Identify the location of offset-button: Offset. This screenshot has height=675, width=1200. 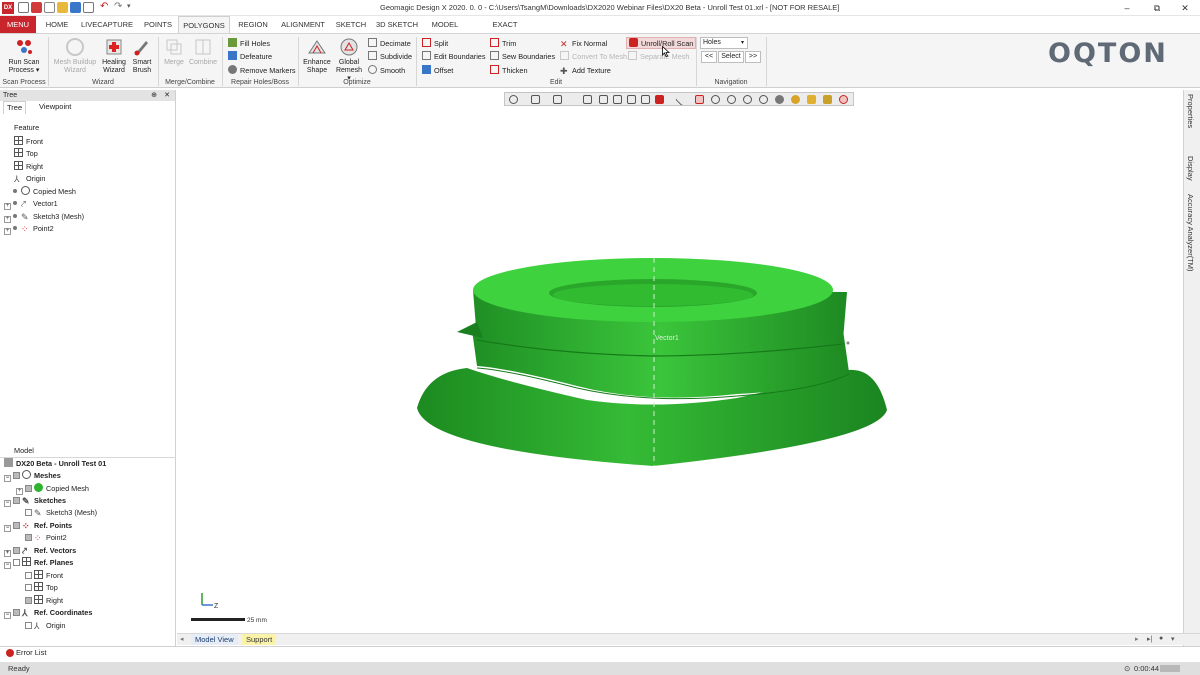
(437, 71).